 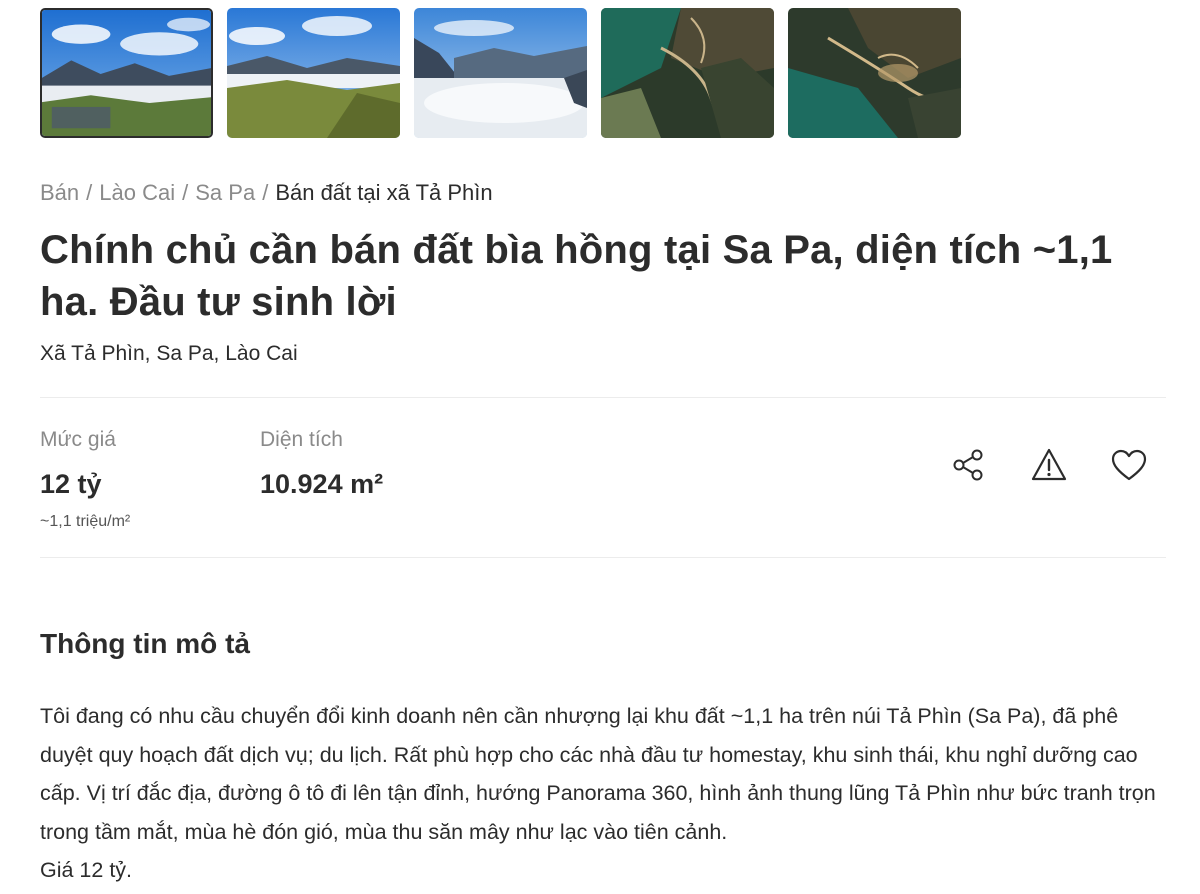 I want to click on report-button, so click(x=1049, y=465).